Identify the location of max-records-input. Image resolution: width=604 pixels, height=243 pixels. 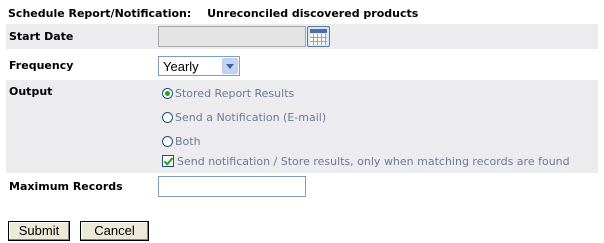
(232, 186).